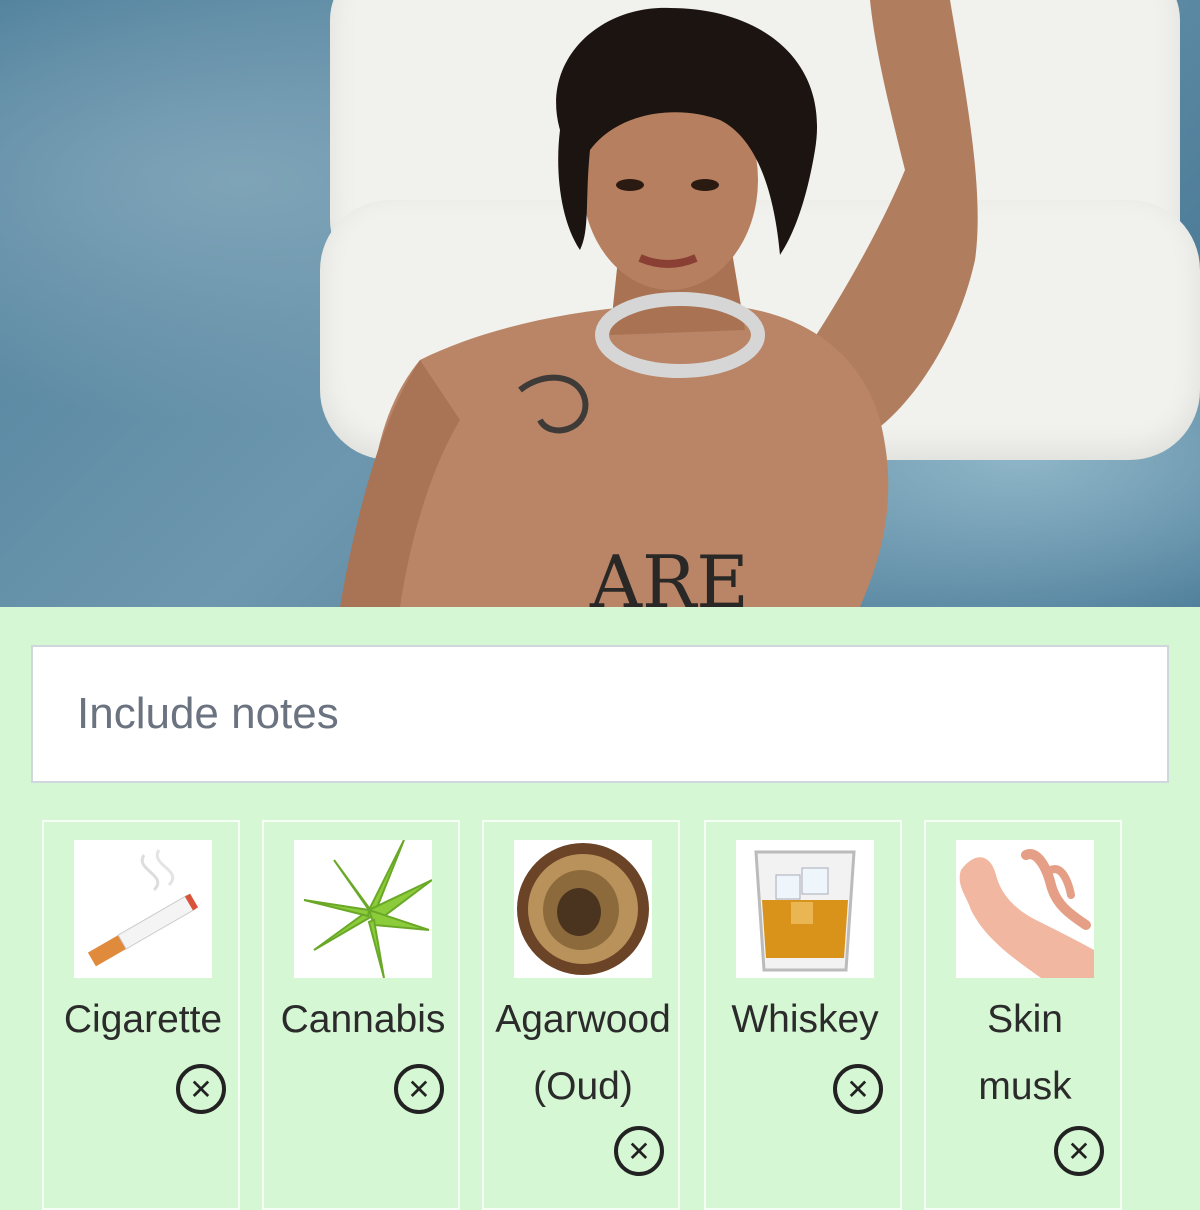 This screenshot has height=1210, width=1200. I want to click on agarwood-icon, so click(583, 909).